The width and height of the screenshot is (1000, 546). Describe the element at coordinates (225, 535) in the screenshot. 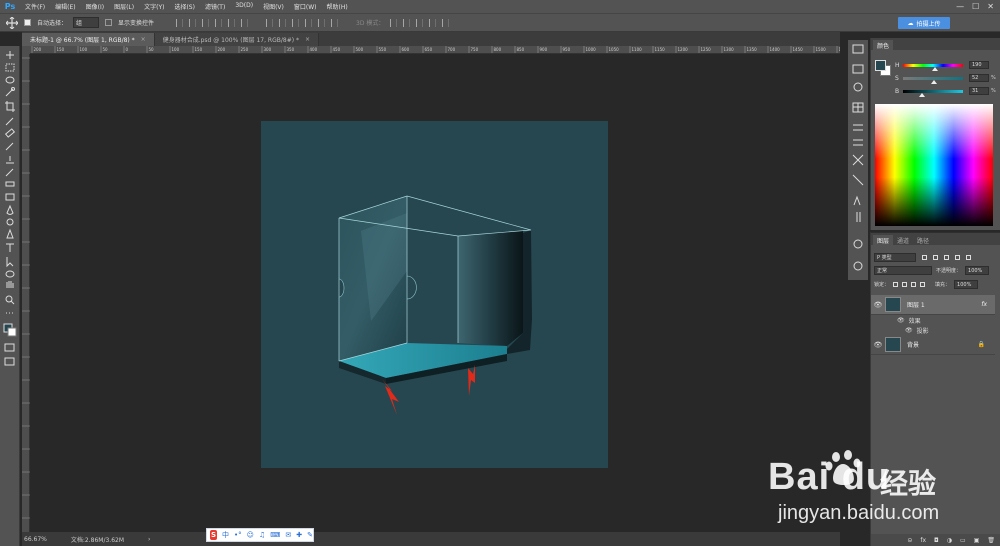

I see `ime-lang: 中` at that location.